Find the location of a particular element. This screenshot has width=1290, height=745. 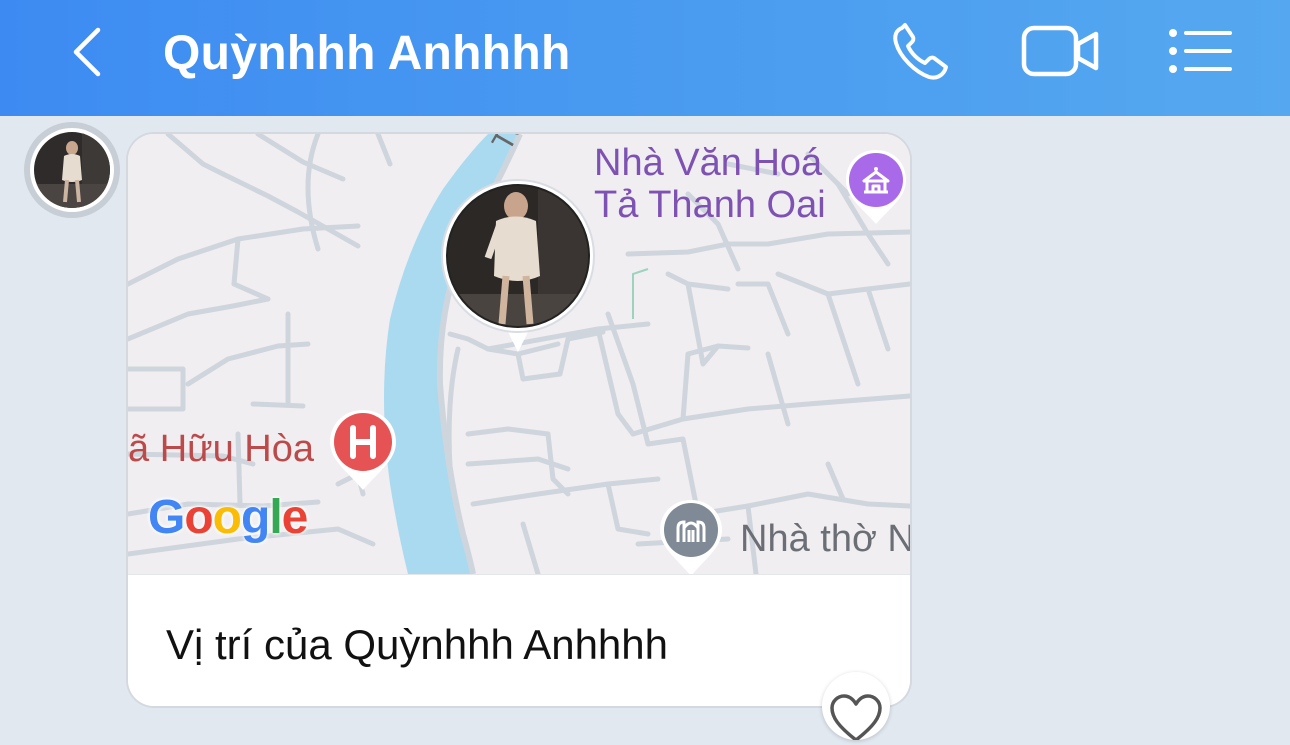

church-pin is located at coordinates (691, 536).